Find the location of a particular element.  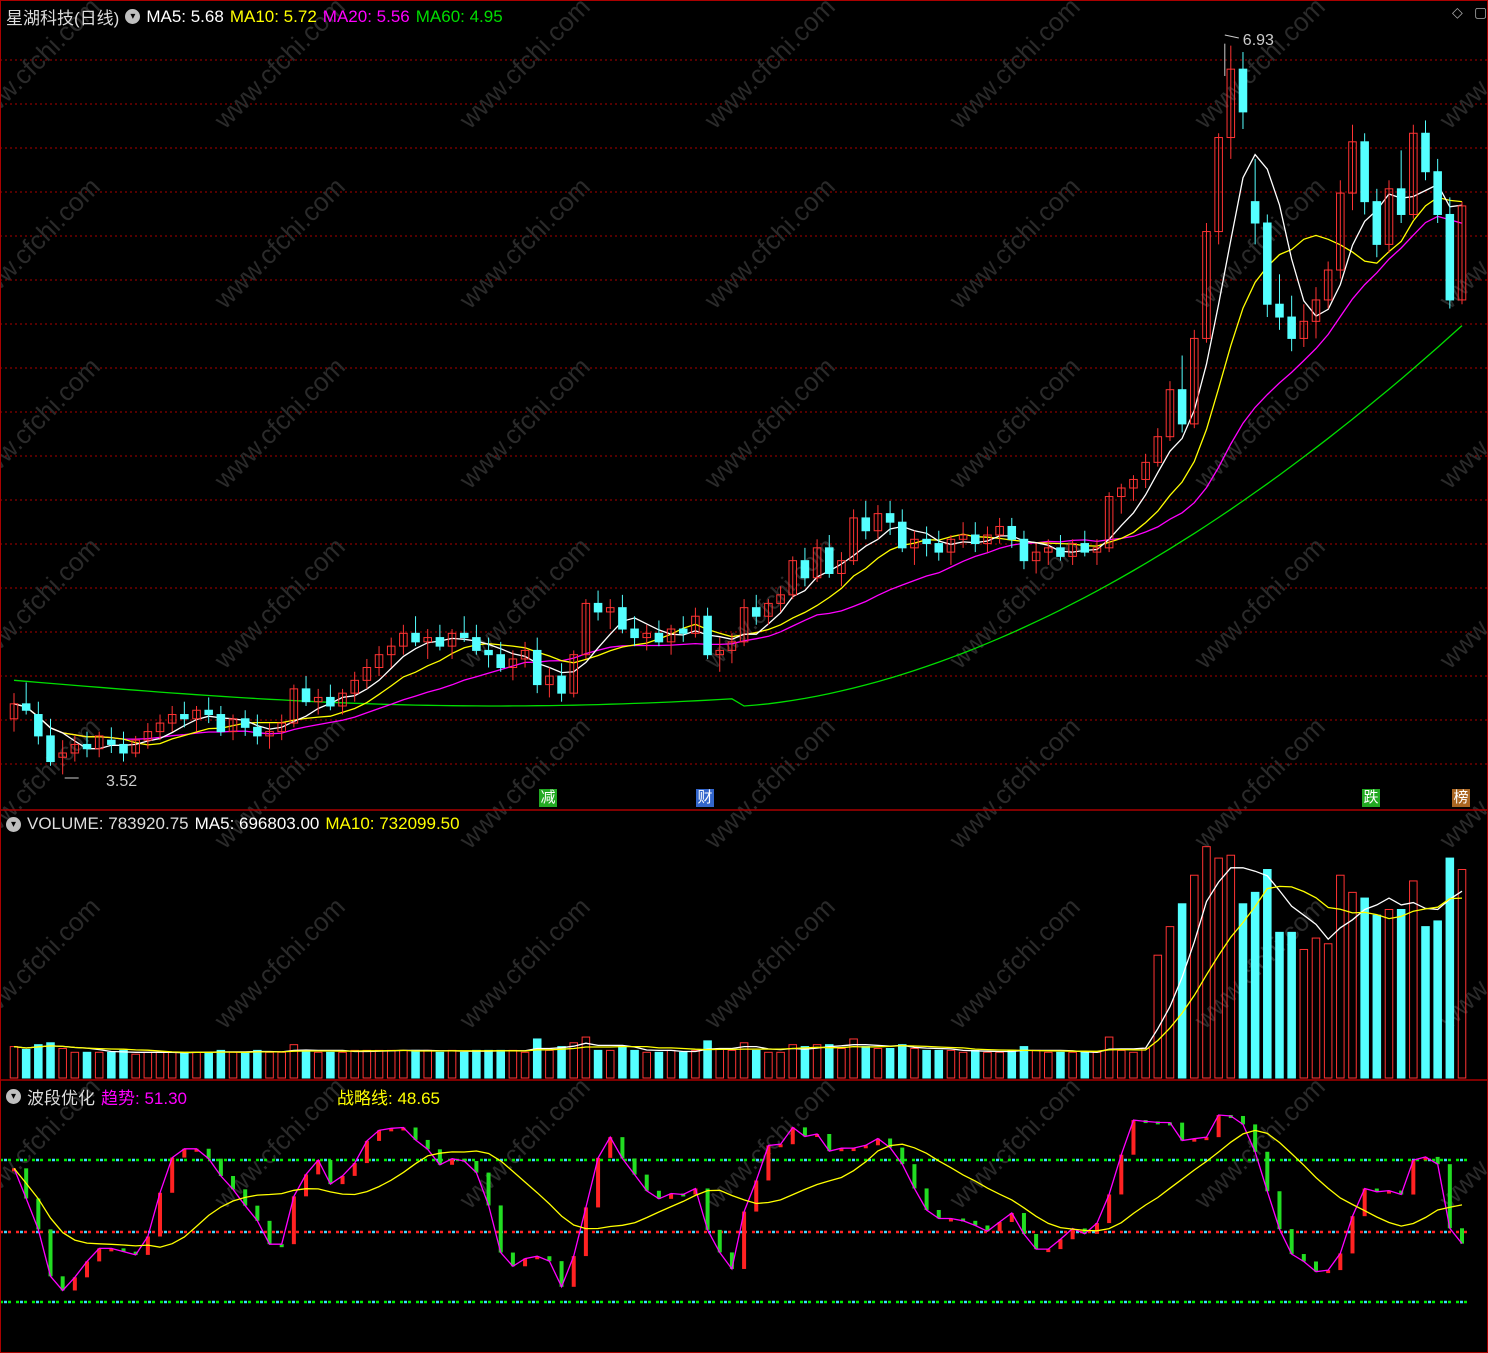

marker-bang-label: 榜 is located at coordinates (1461, 797).